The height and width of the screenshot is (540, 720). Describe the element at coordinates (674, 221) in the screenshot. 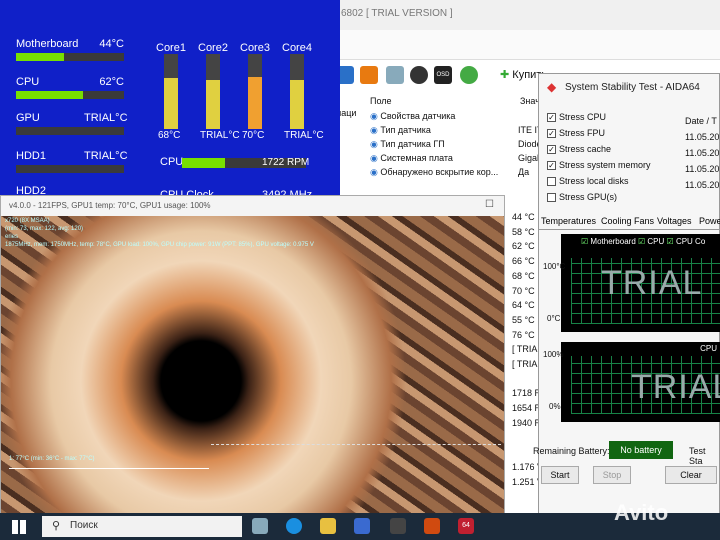

I see `tab-voltages: Voltages` at that location.